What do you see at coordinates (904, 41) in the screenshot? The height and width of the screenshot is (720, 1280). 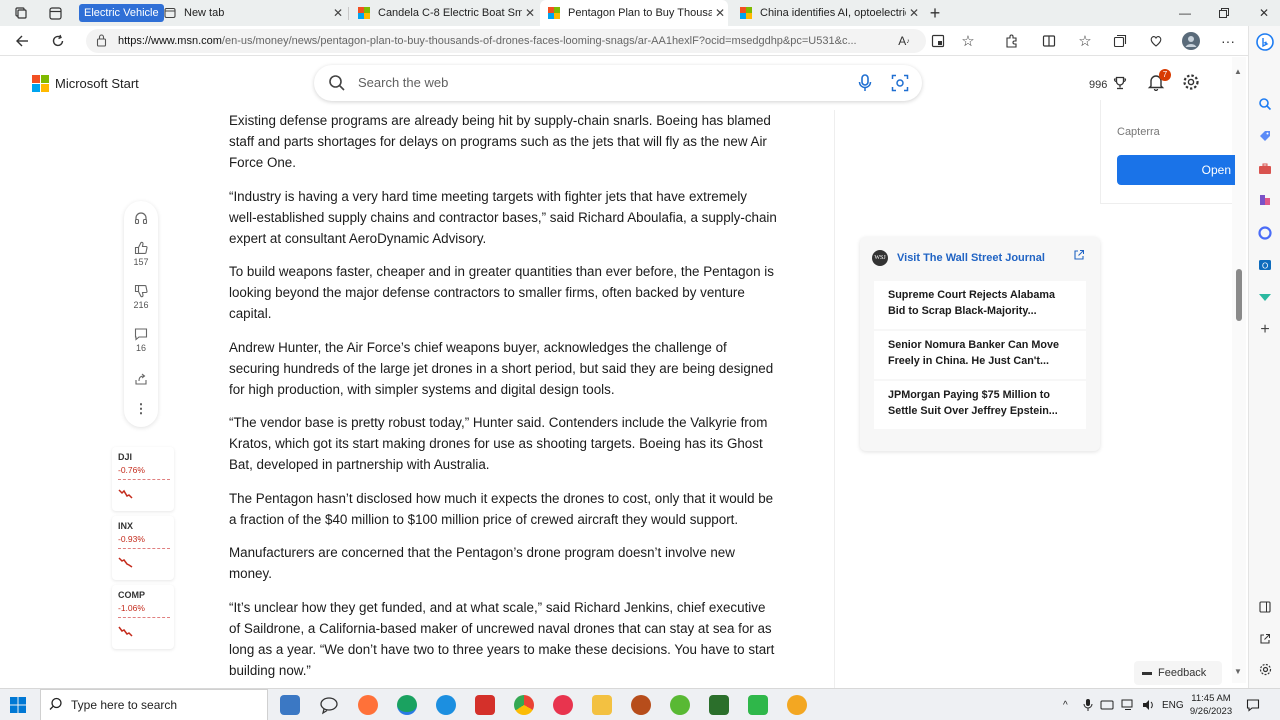 I see `read-aloud-icon: A ♪` at bounding box center [904, 41].